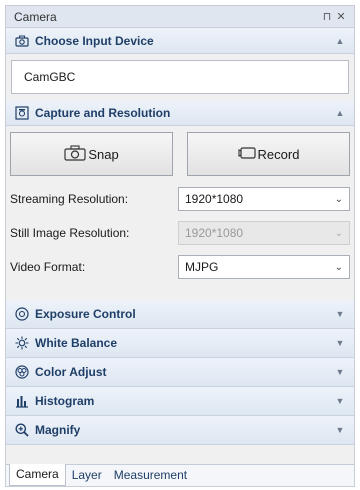 The width and height of the screenshot is (360, 490). Describe the element at coordinates (22, 113) in the screenshot. I see `capture-icon` at that location.